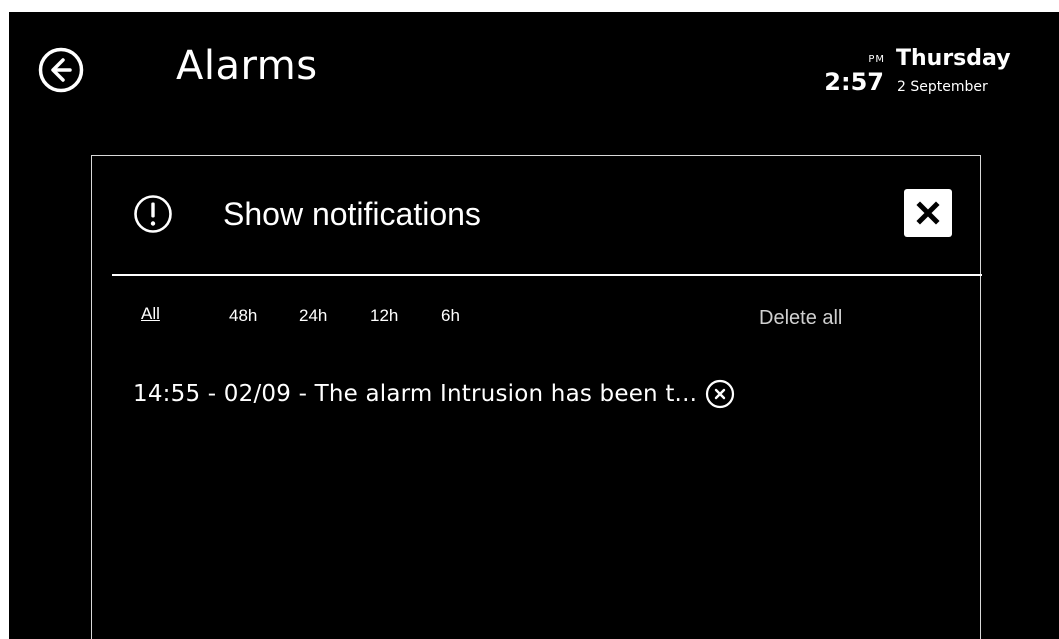  What do you see at coordinates (450, 316) in the screenshot?
I see `filter-6h: 6h` at bounding box center [450, 316].